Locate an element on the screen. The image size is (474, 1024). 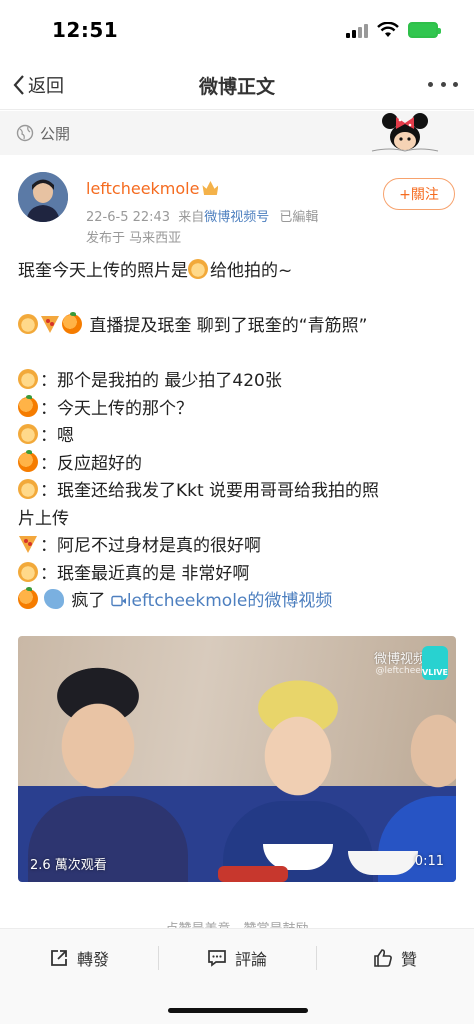
video-duration: 0:11 is located at coordinates (429, 861).